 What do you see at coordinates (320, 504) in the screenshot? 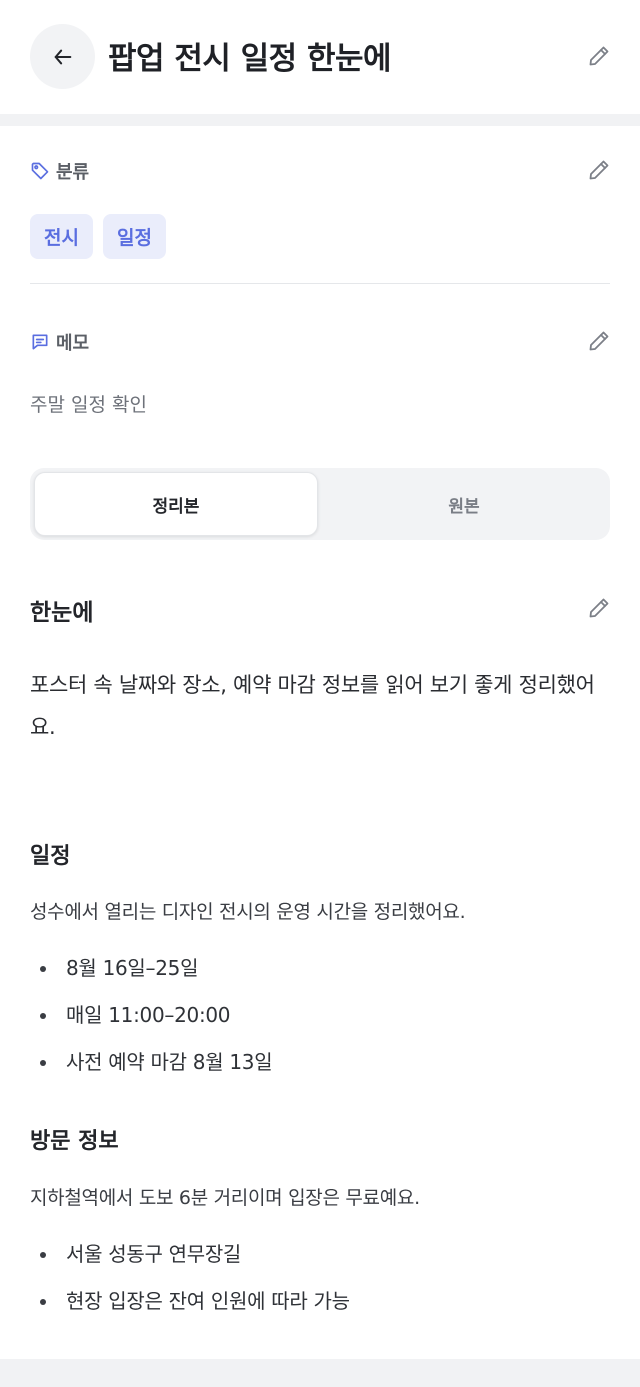
I see `view-toggle: 정리본 원본` at bounding box center [320, 504].